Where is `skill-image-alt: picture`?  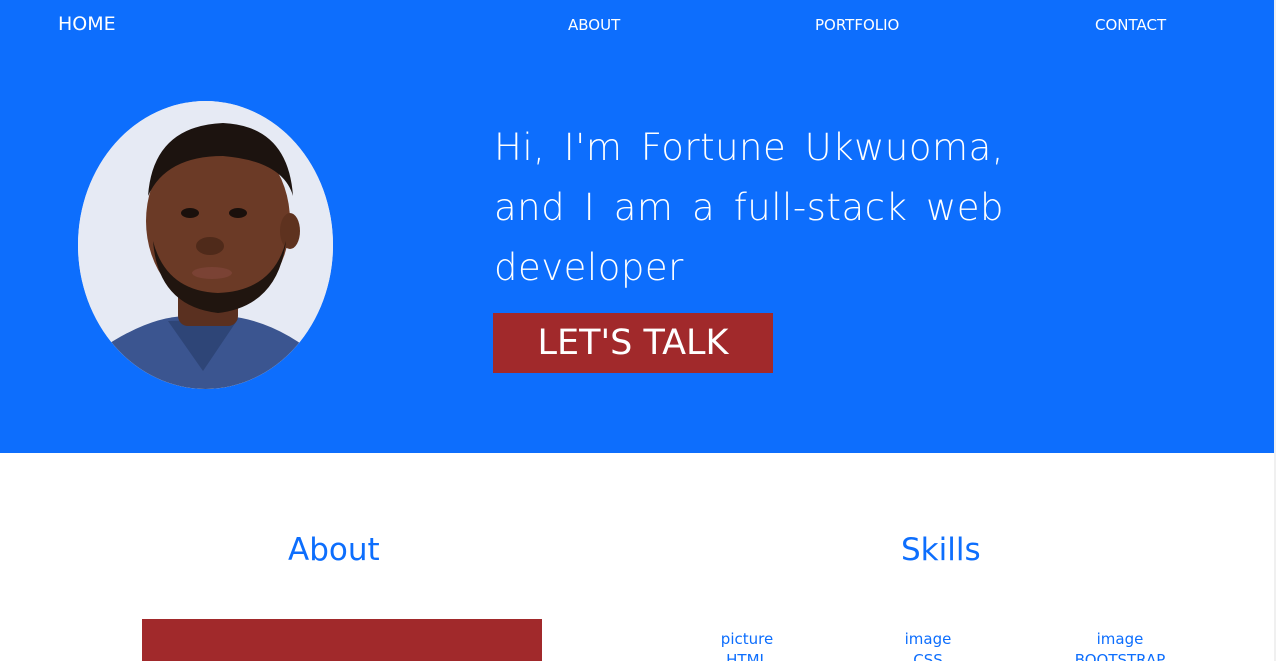 skill-image-alt: picture is located at coordinates (747, 639).